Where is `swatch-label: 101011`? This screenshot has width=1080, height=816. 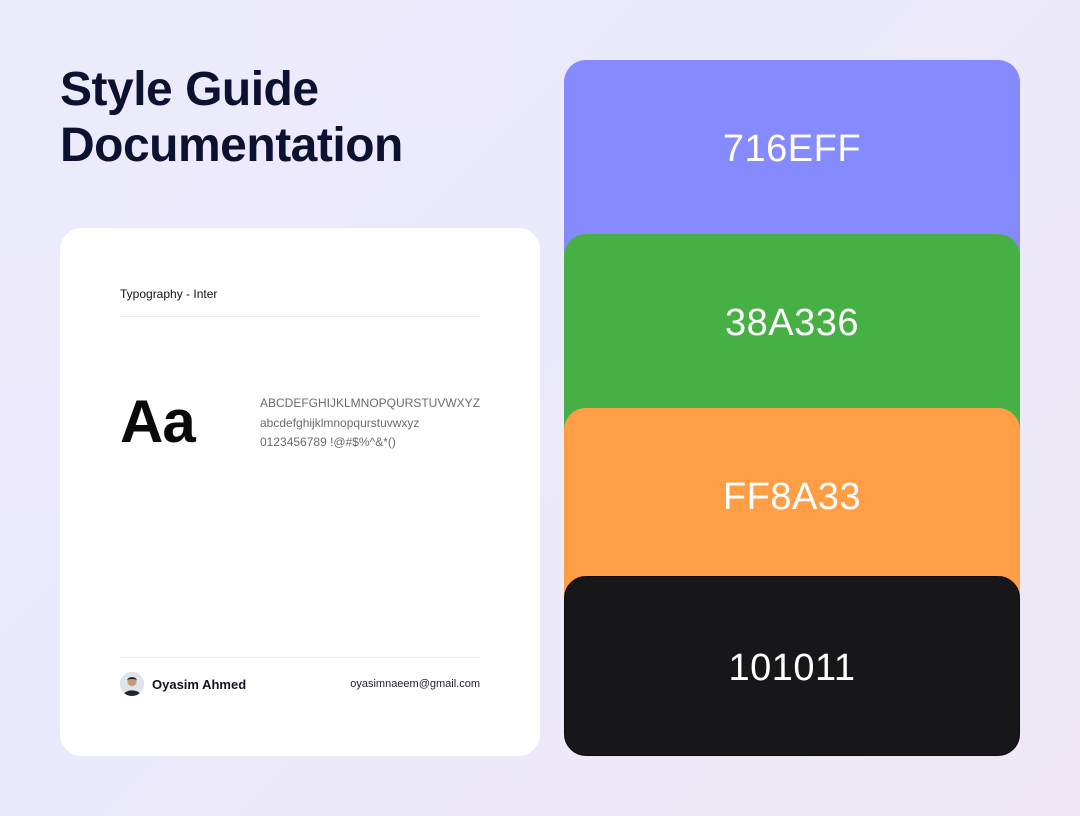 swatch-label: 101011 is located at coordinates (792, 668).